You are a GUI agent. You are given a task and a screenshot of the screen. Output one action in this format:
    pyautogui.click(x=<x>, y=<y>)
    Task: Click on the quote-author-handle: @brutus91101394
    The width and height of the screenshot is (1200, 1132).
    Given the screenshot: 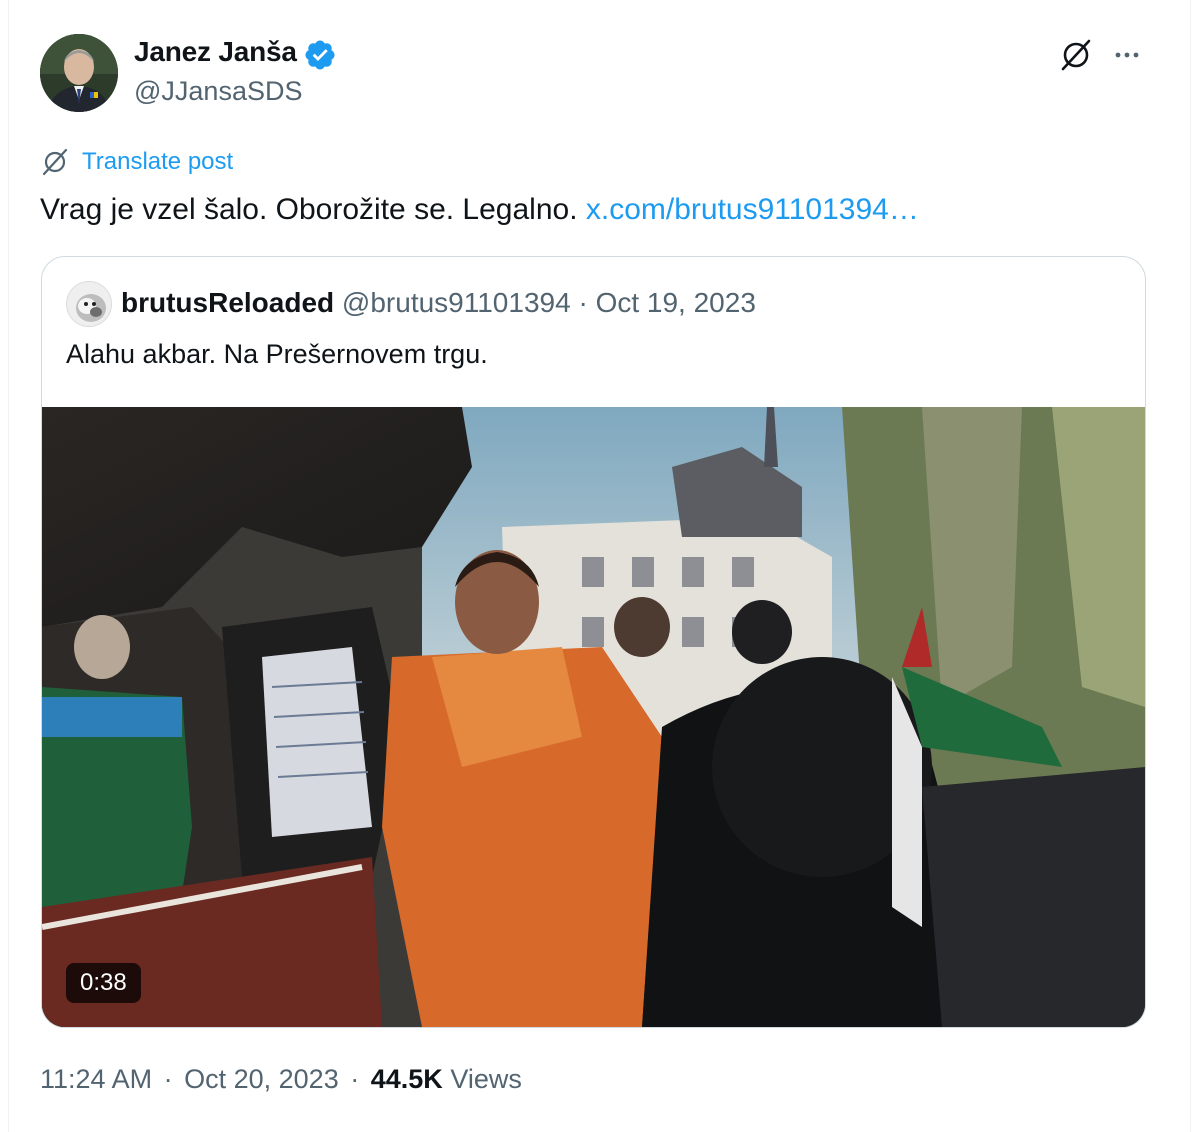 What is the action you would take?
    pyautogui.click(x=456, y=302)
    